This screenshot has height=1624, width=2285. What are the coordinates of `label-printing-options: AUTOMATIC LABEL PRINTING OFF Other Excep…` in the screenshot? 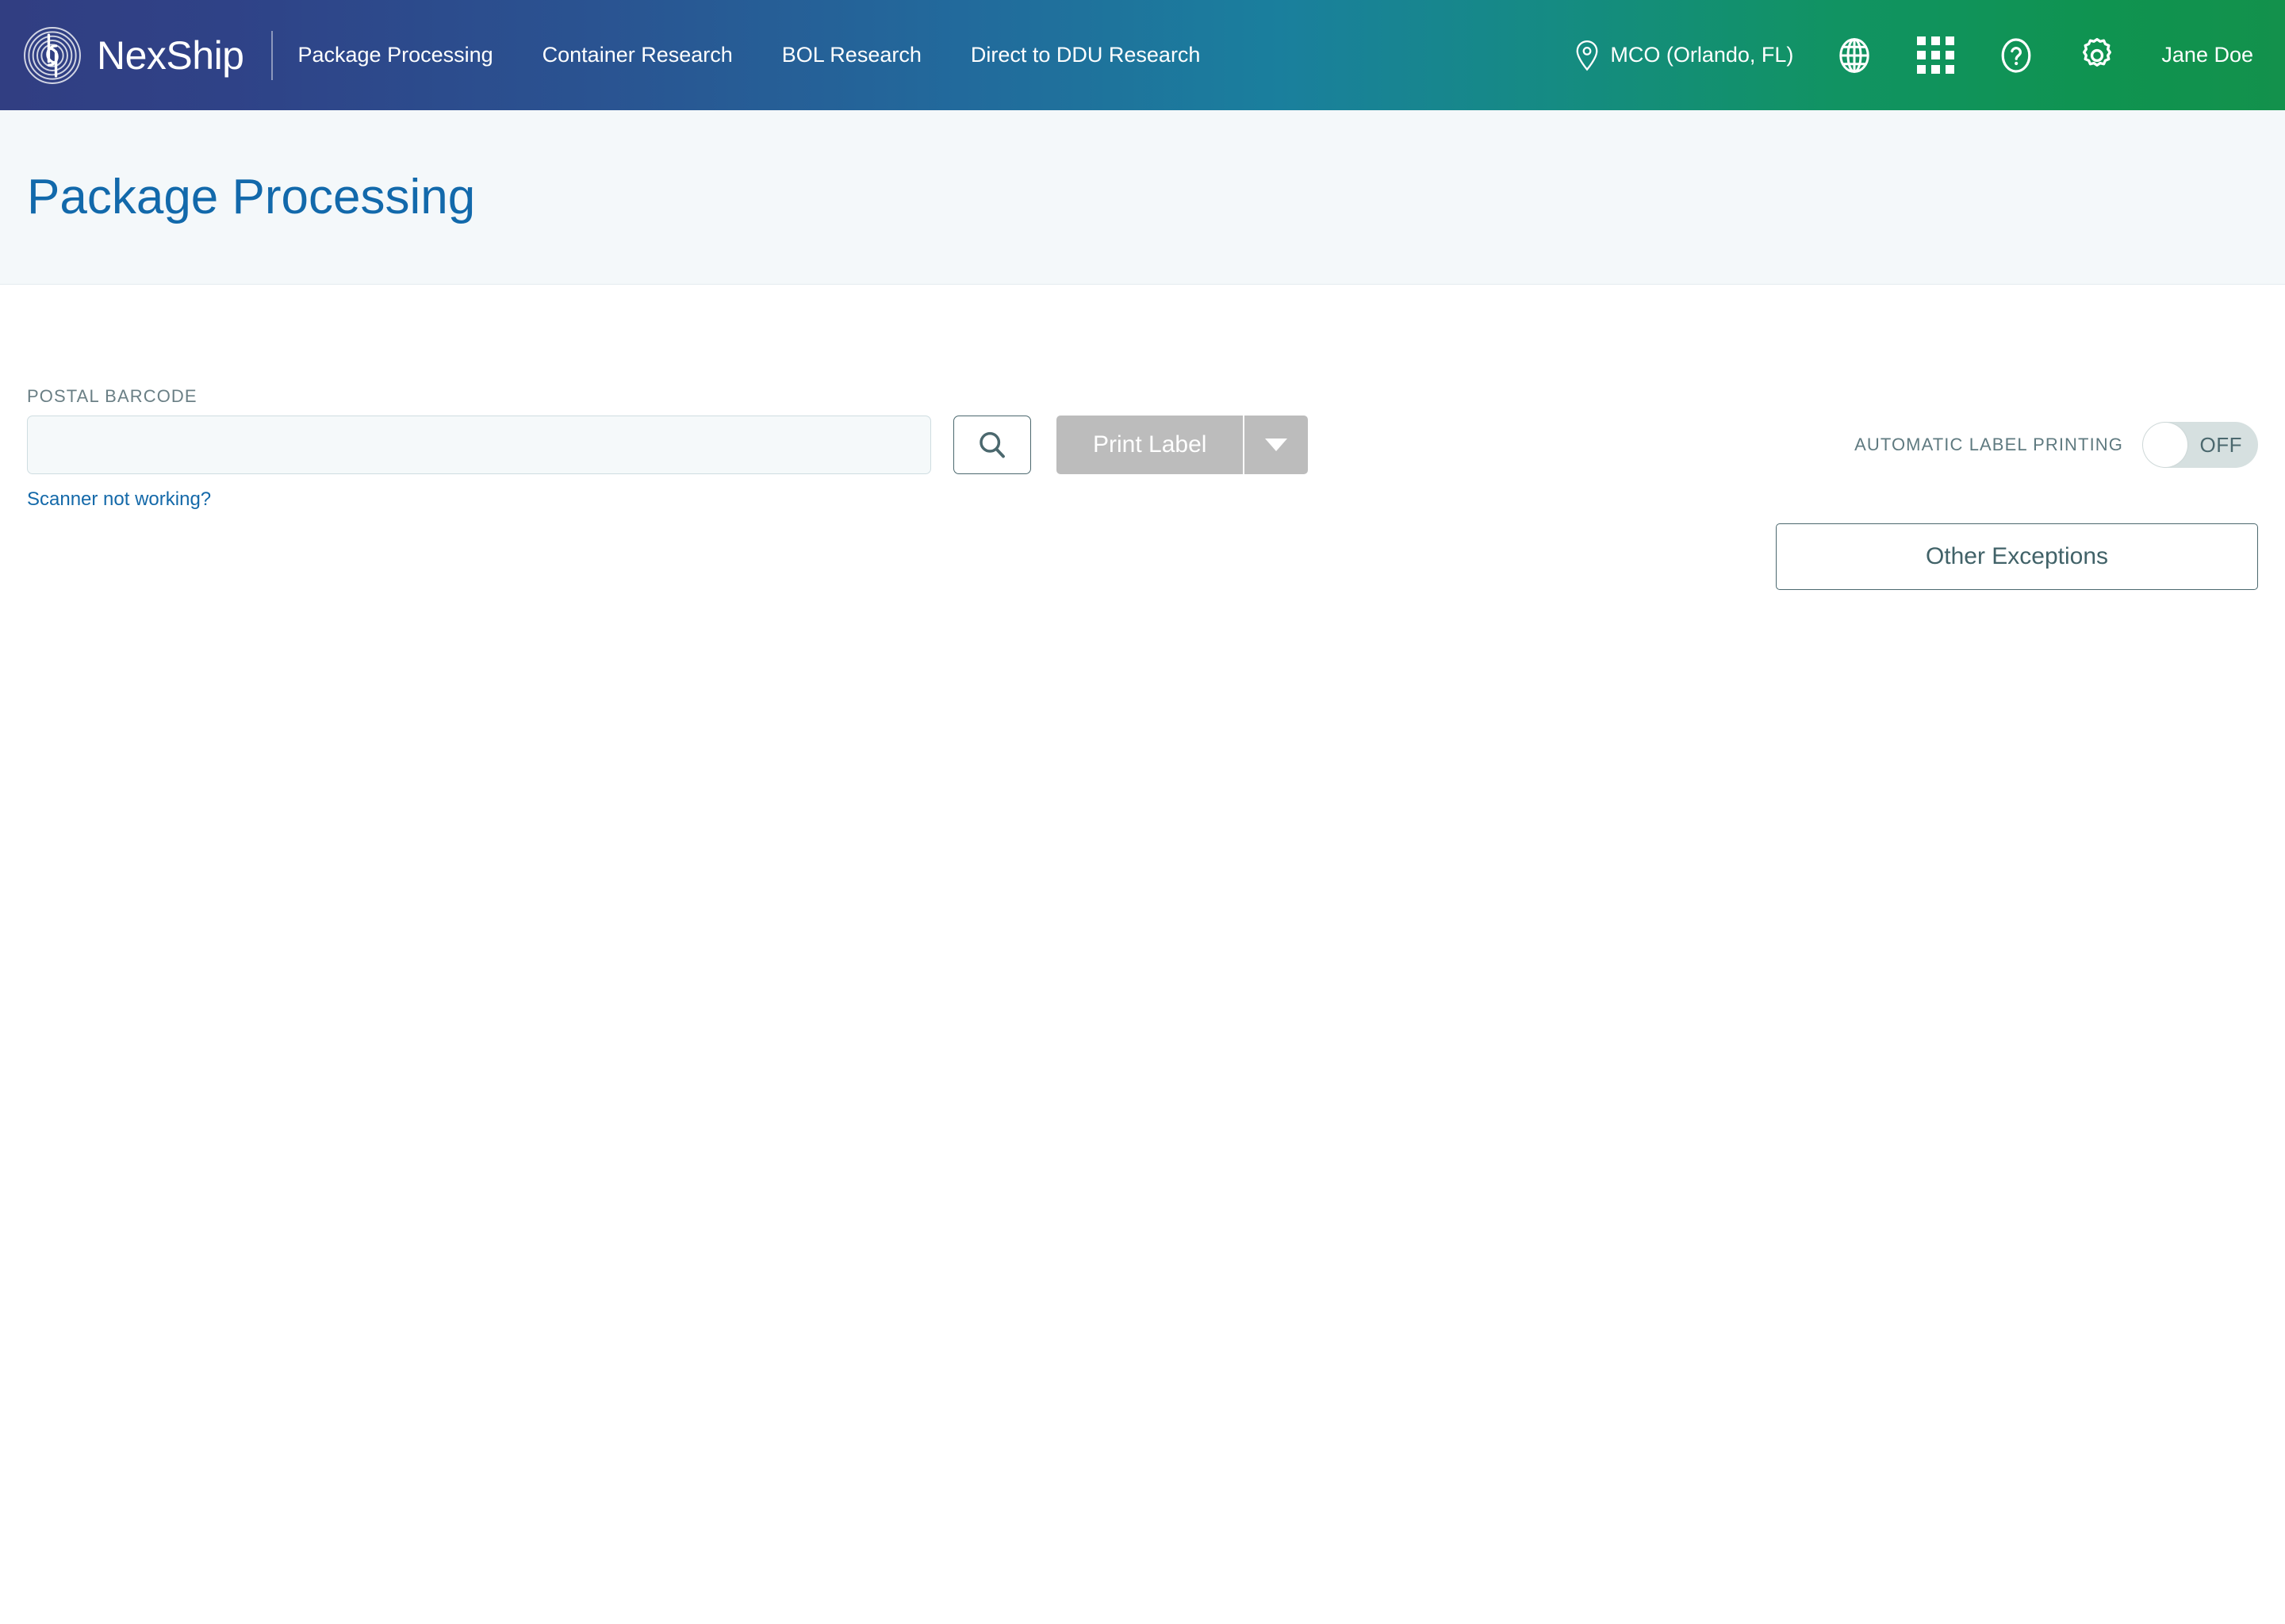 It's located at (2017, 489).